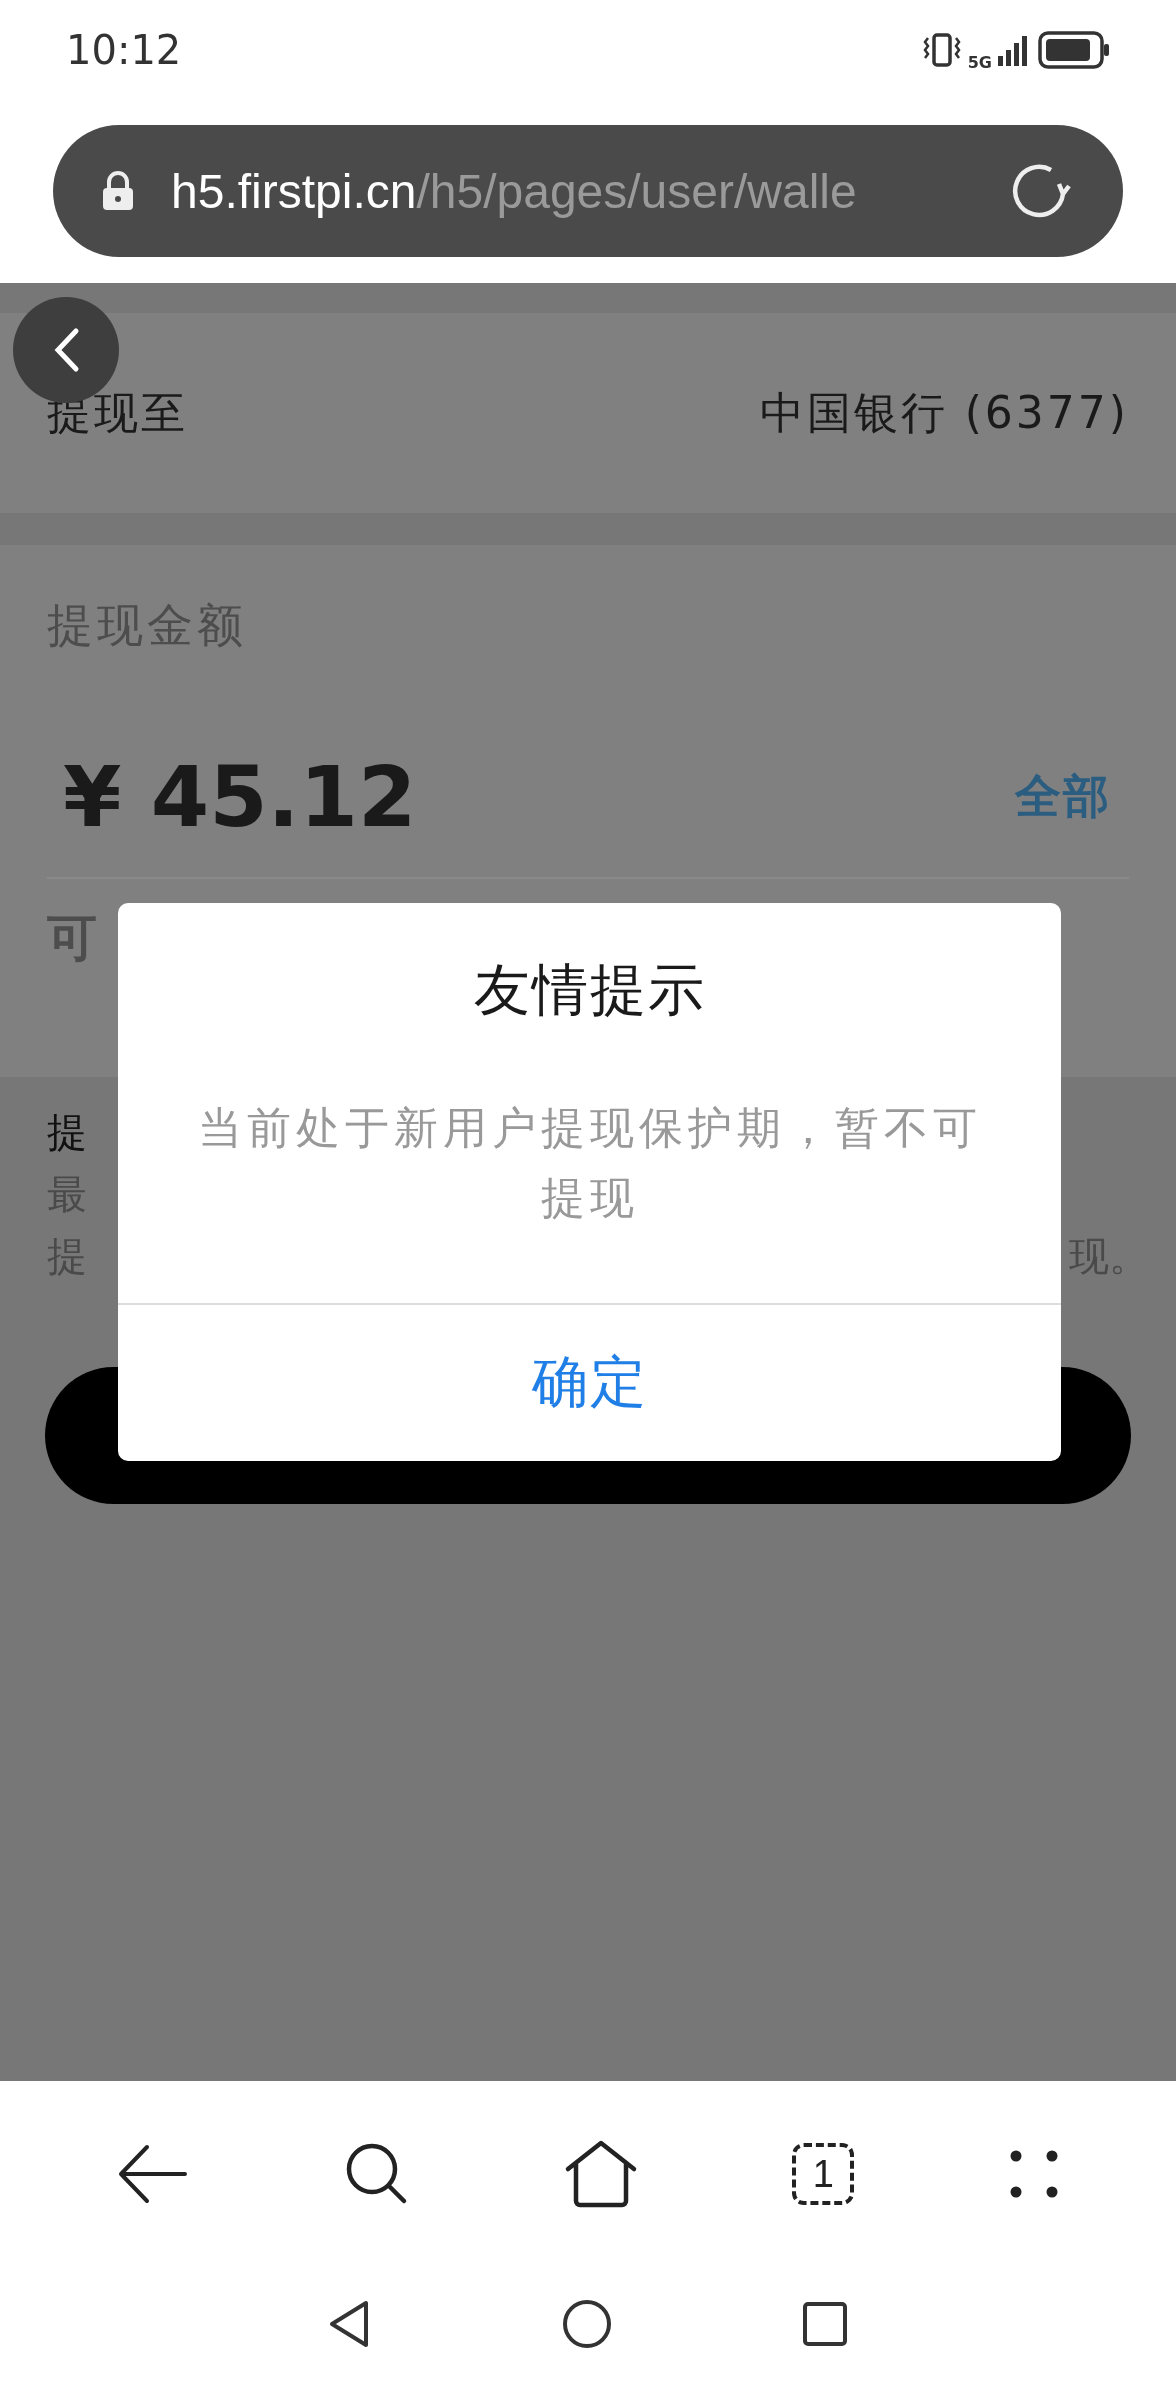  I want to click on network-label: 5G, so click(979, 63).